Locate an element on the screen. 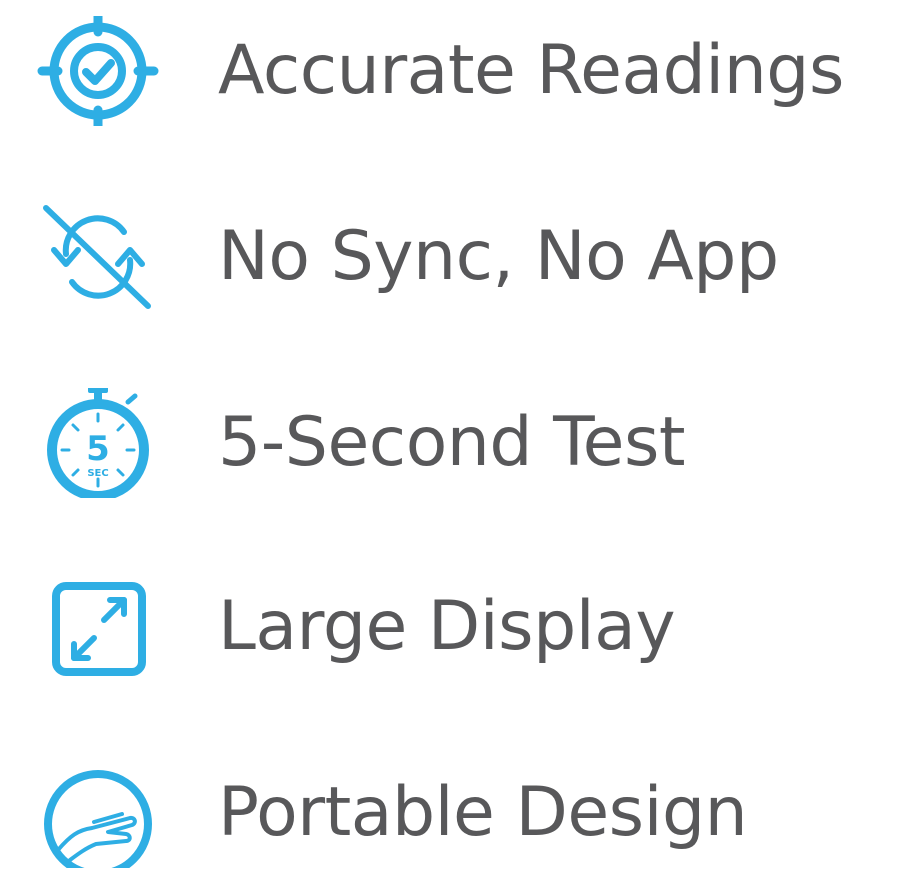 This screenshot has width=908, height=878. feature-portable-design: Portable Design is located at coordinates (454, 813).